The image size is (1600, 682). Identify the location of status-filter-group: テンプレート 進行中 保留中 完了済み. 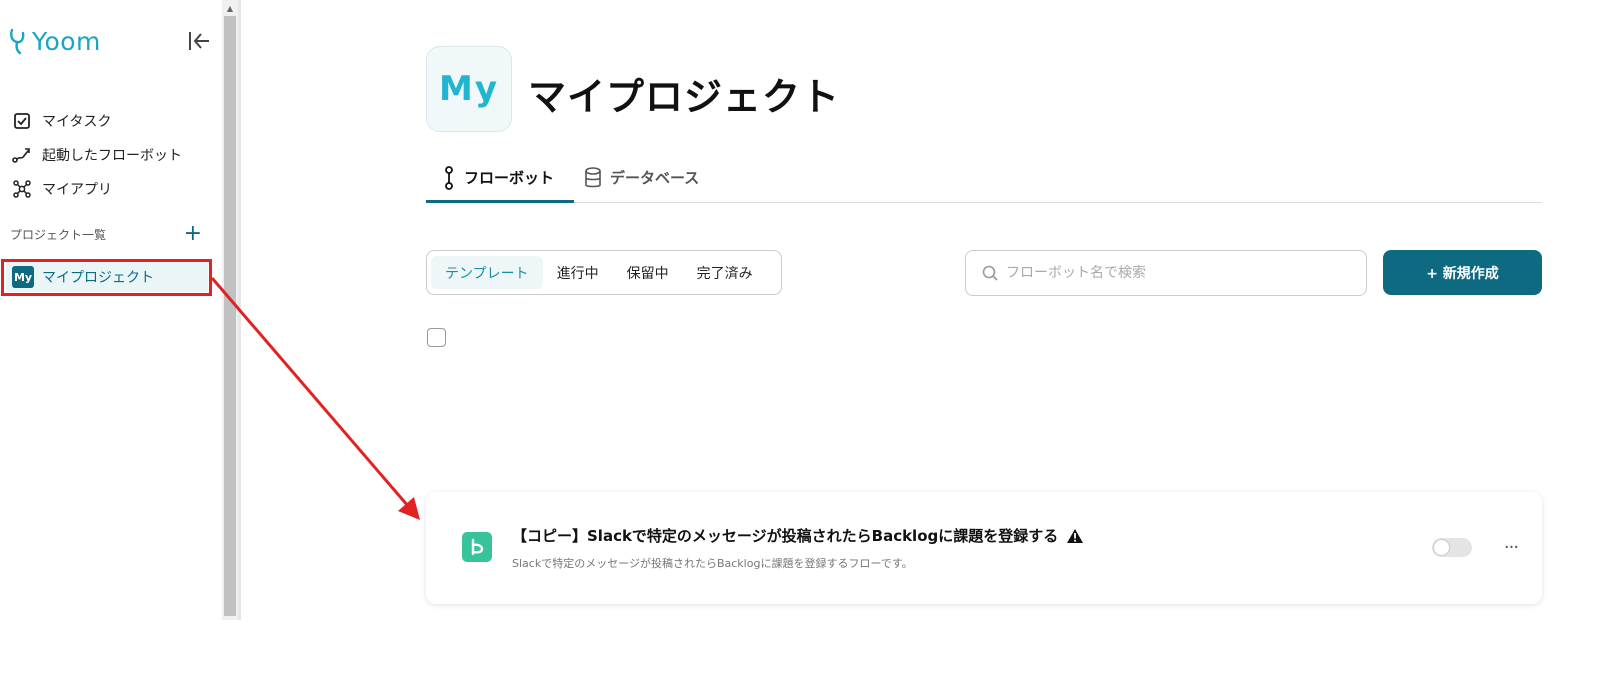
(604, 272).